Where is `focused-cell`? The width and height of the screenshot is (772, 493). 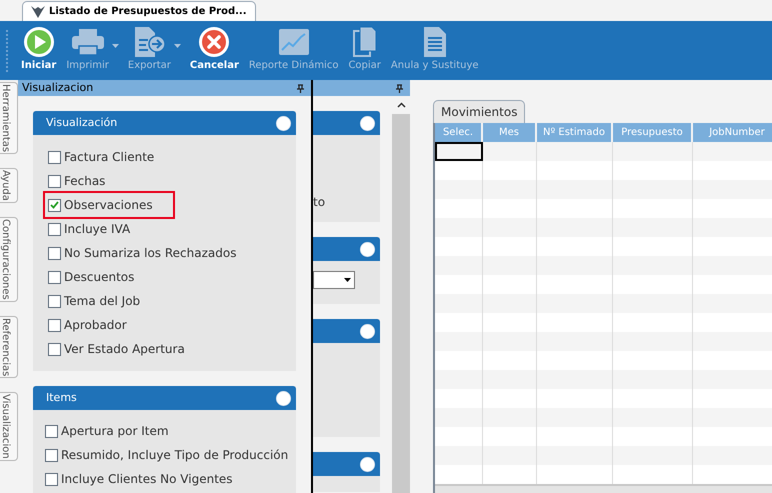 focused-cell is located at coordinates (459, 151).